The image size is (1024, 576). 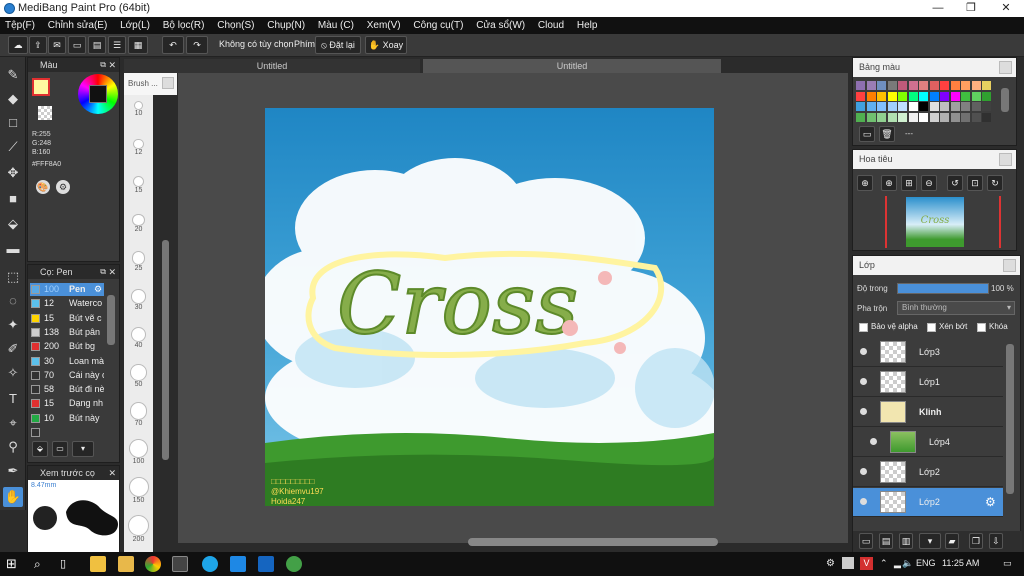 I want to click on text-tool-icon: T, so click(x=13, y=399).